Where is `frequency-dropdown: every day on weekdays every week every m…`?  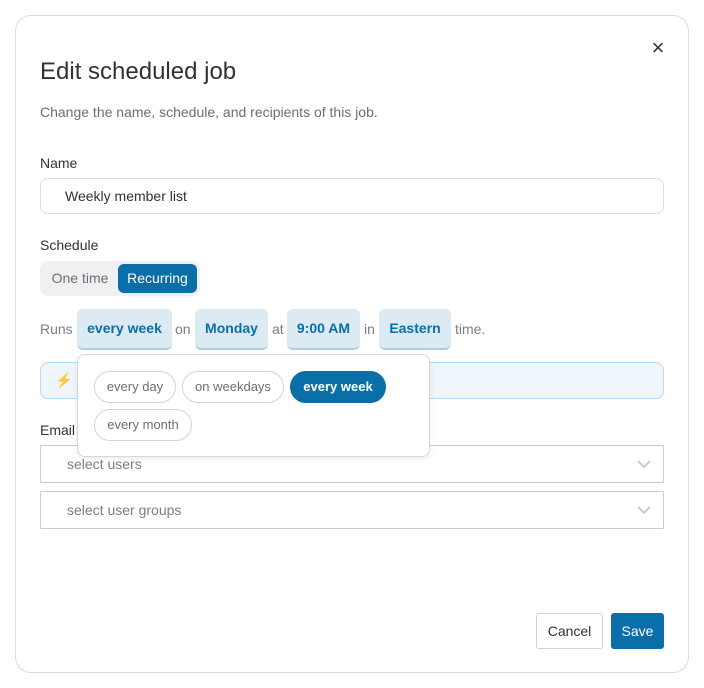
frequency-dropdown: every day on weekdays every week every m… is located at coordinates (253, 405).